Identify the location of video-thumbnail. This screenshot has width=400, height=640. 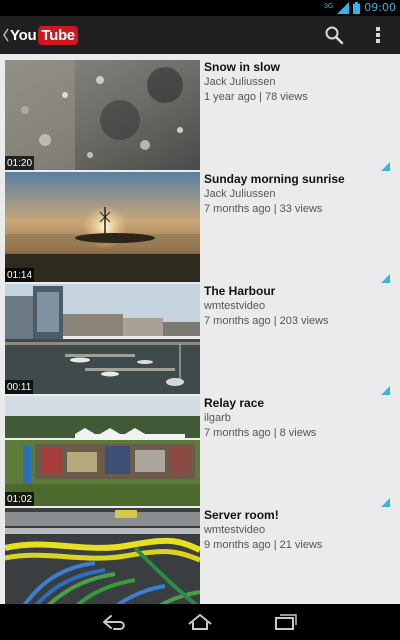
(102, 556).